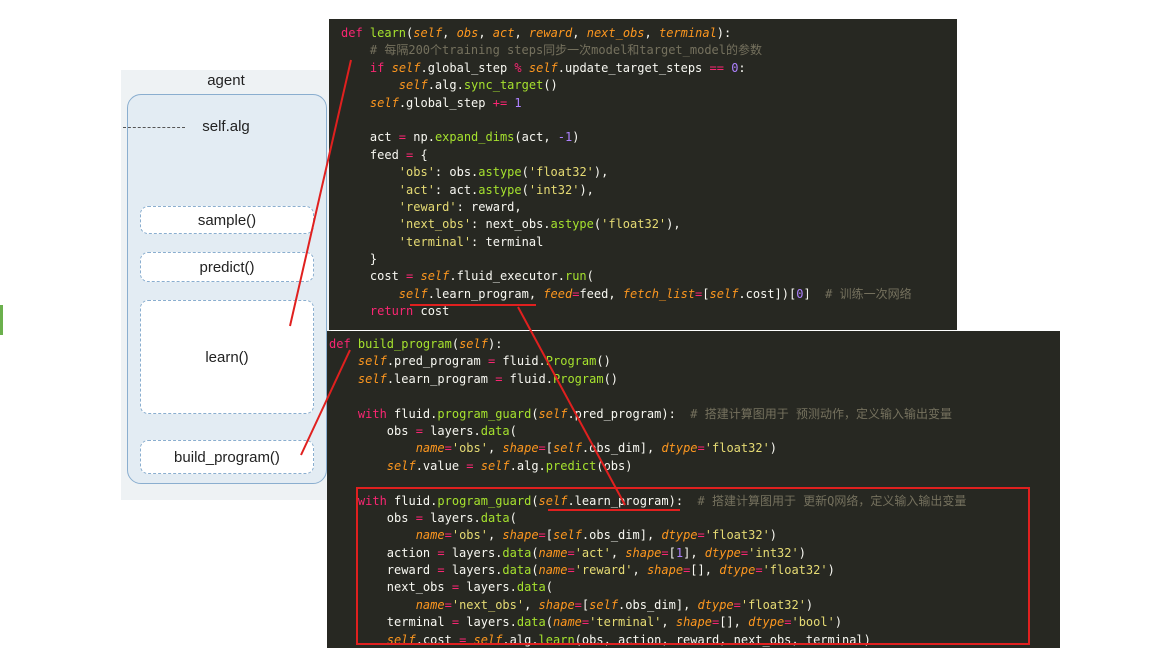  Describe the element at coordinates (694, 518) in the screenshot. I see `code-line: obs = layers.data(` at that location.